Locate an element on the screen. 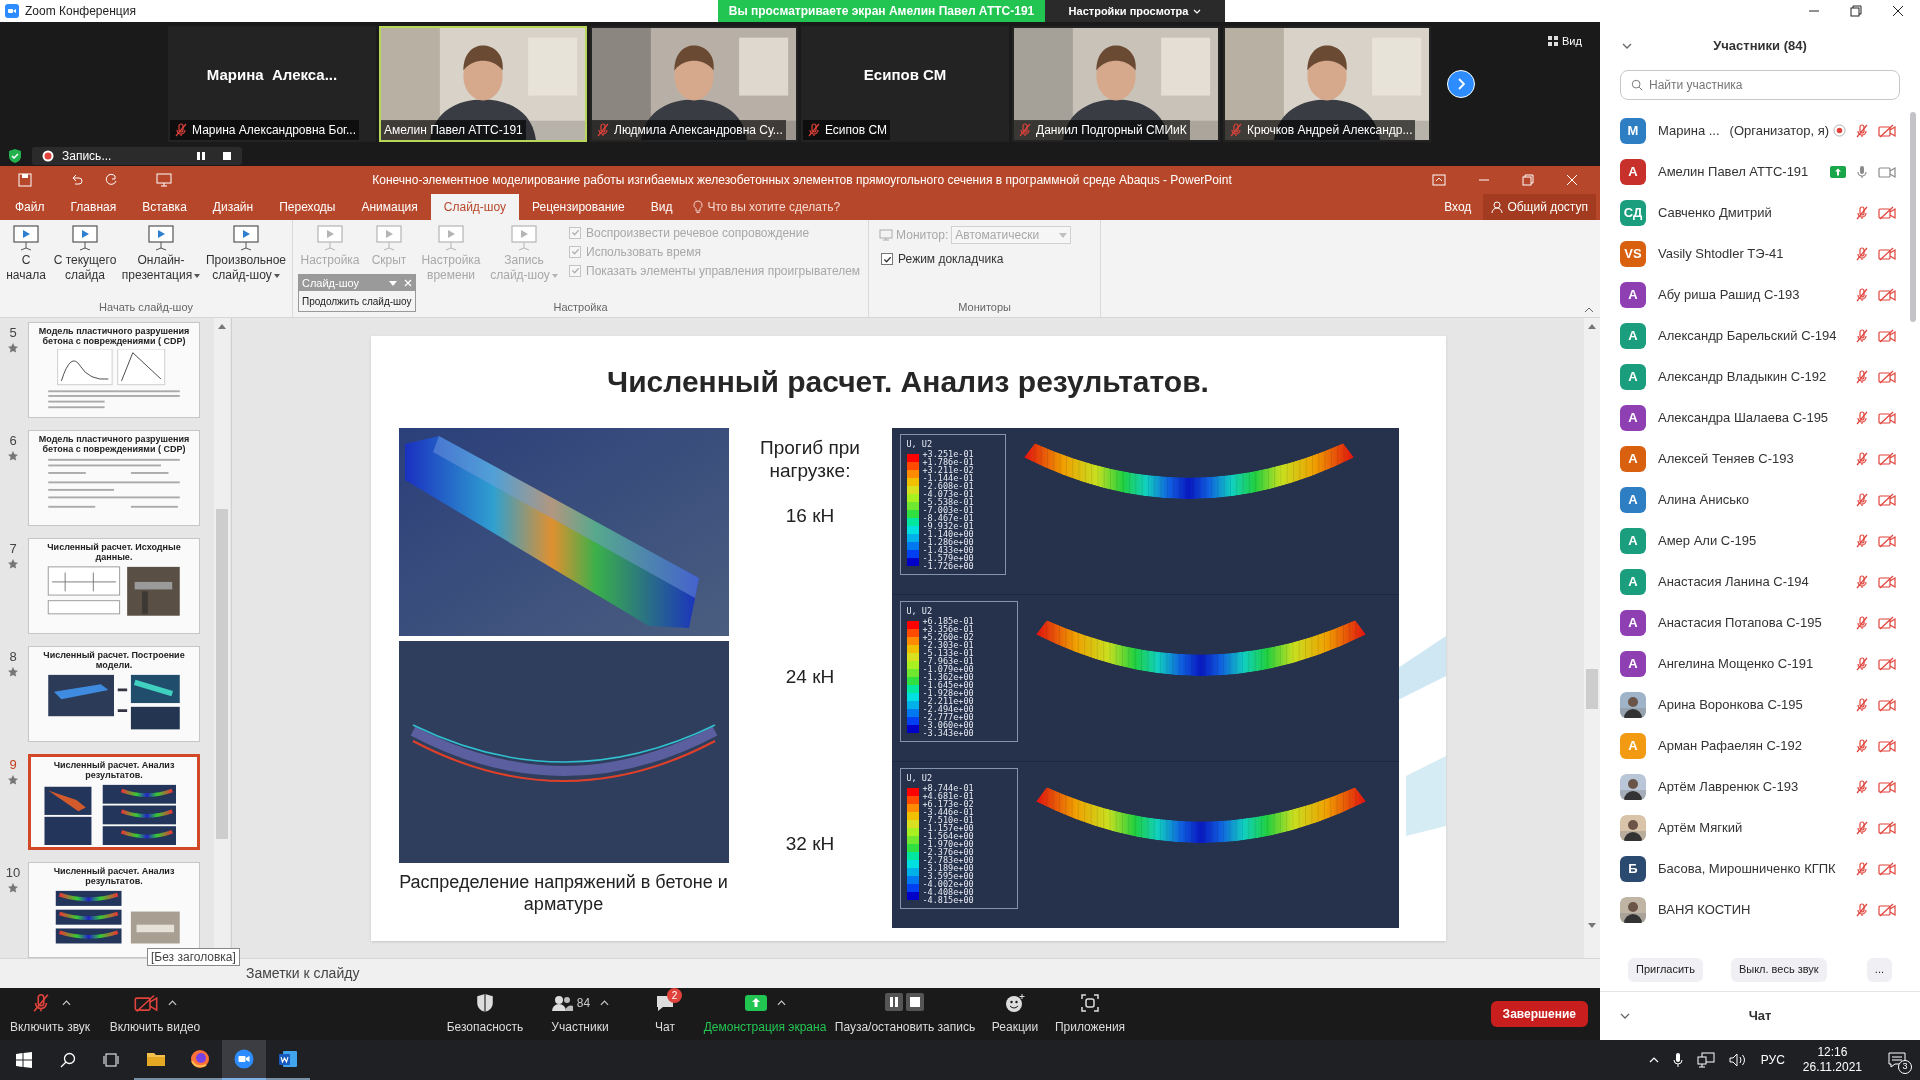 The width and height of the screenshot is (1920, 1080). network-icon is located at coordinates (1705, 1060).